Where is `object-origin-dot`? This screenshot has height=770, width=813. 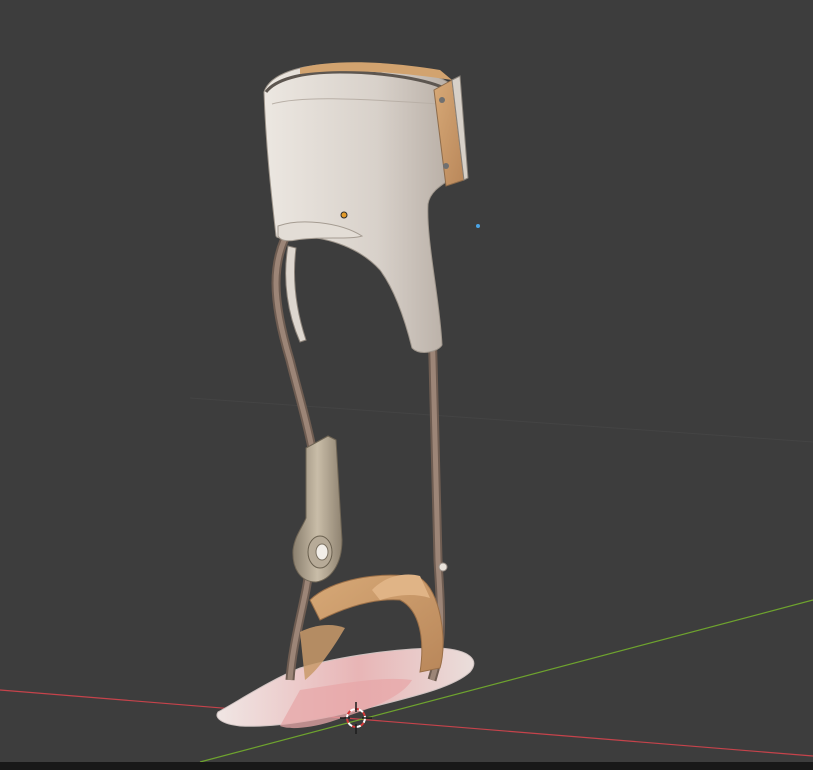
object-origin-dot is located at coordinates (344, 215).